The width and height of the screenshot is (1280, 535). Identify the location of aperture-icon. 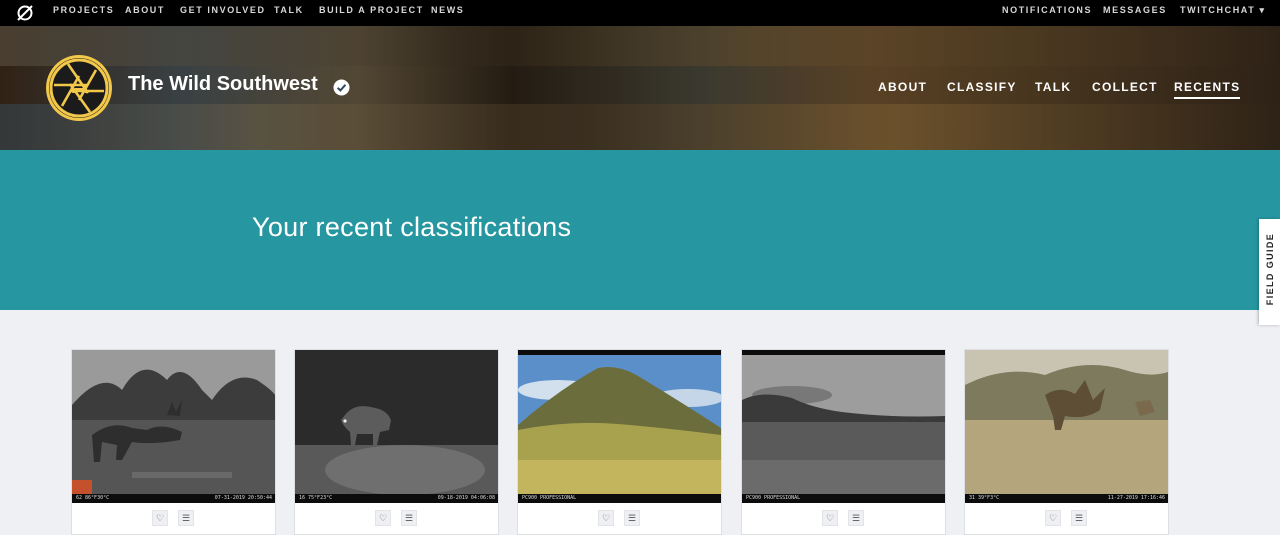
(79, 88).